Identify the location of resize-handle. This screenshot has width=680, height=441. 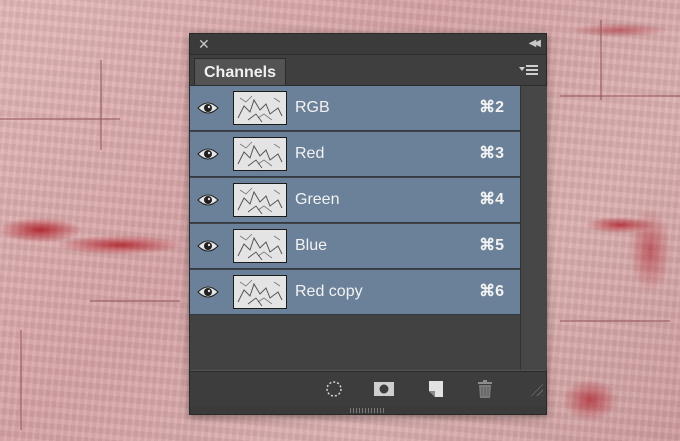
(536, 389).